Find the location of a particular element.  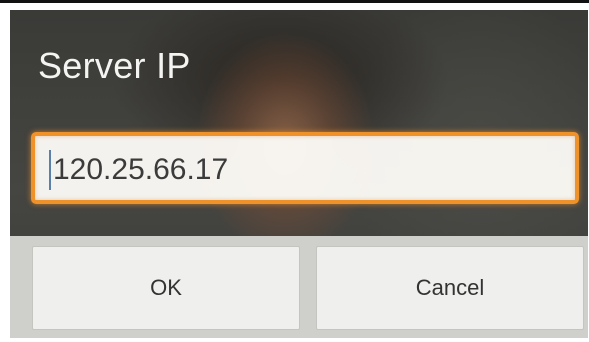

dialog-title: Server IP is located at coordinates (114, 65).